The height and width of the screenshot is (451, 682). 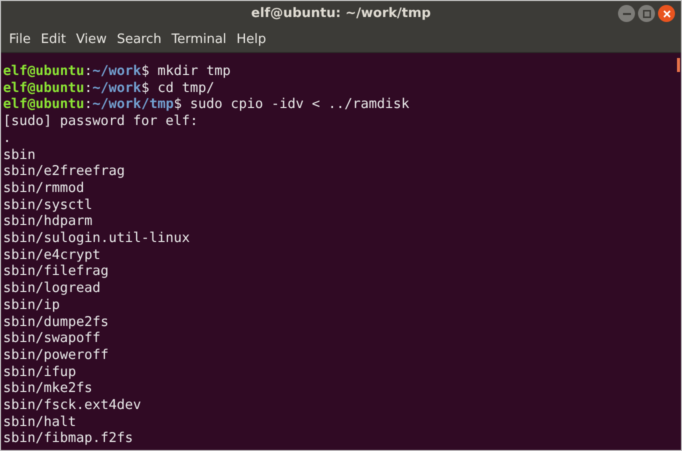 I want to click on output-line: ., so click(x=7, y=138).